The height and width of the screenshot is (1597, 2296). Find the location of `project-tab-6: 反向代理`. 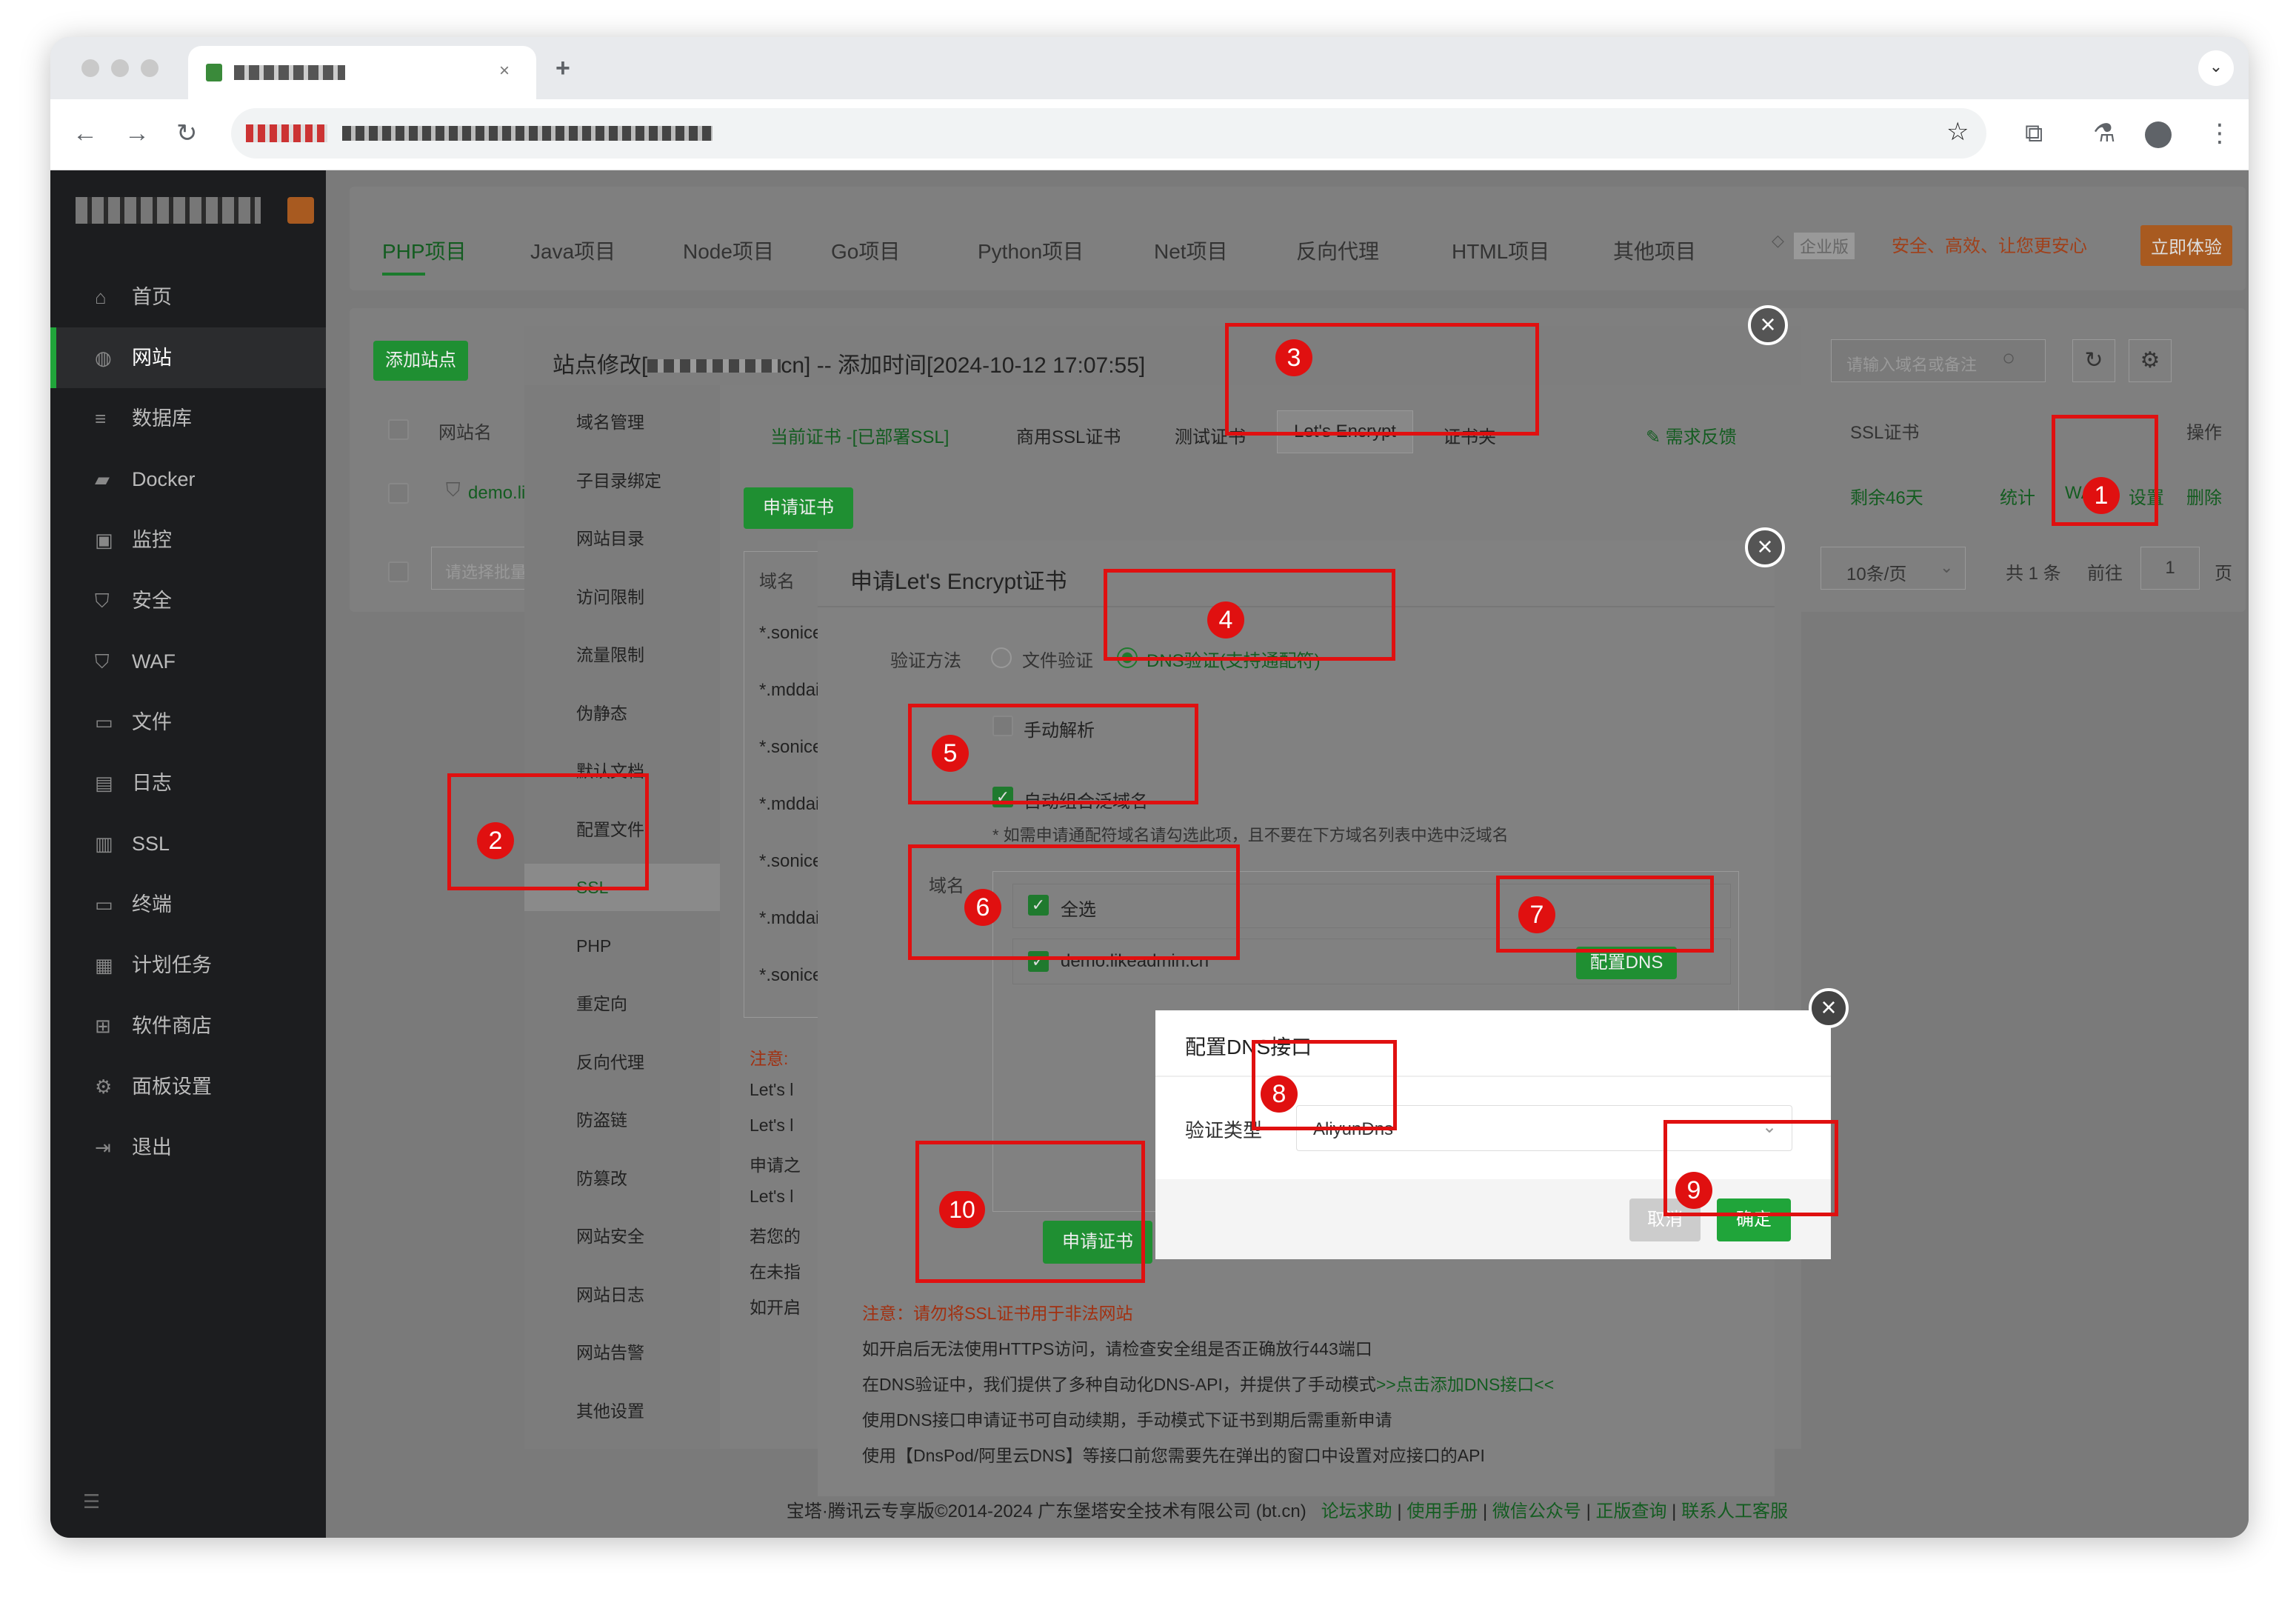

project-tab-6: 反向代理 is located at coordinates (1337, 250).